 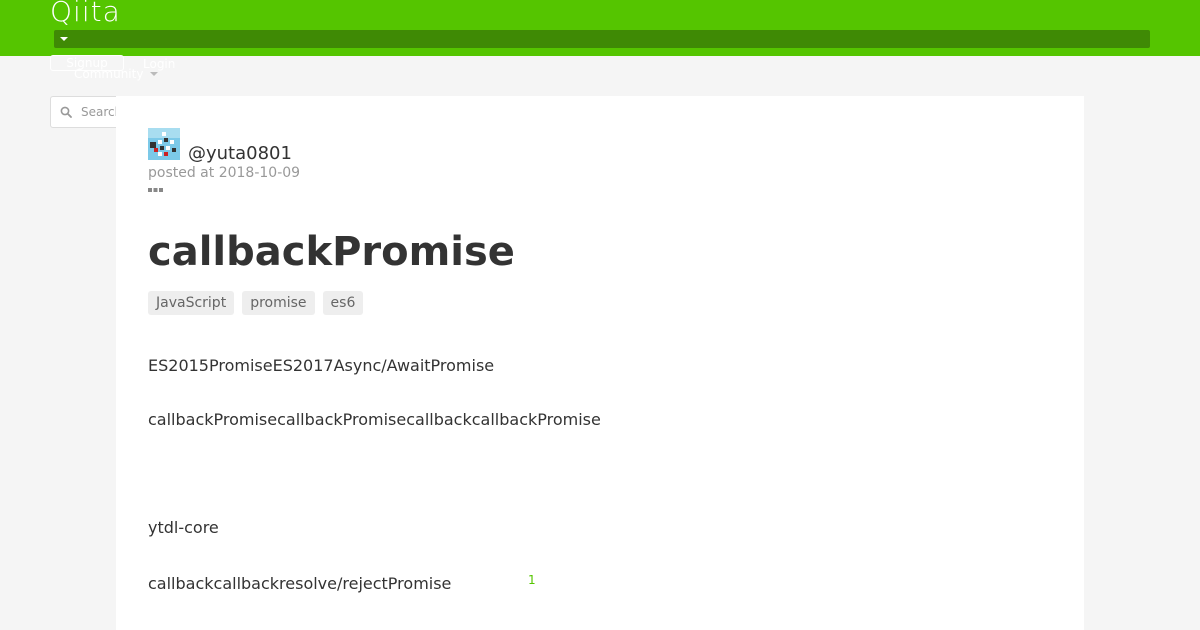 What do you see at coordinates (64, 39) in the screenshot?
I see `chevron-down-icon` at bounding box center [64, 39].